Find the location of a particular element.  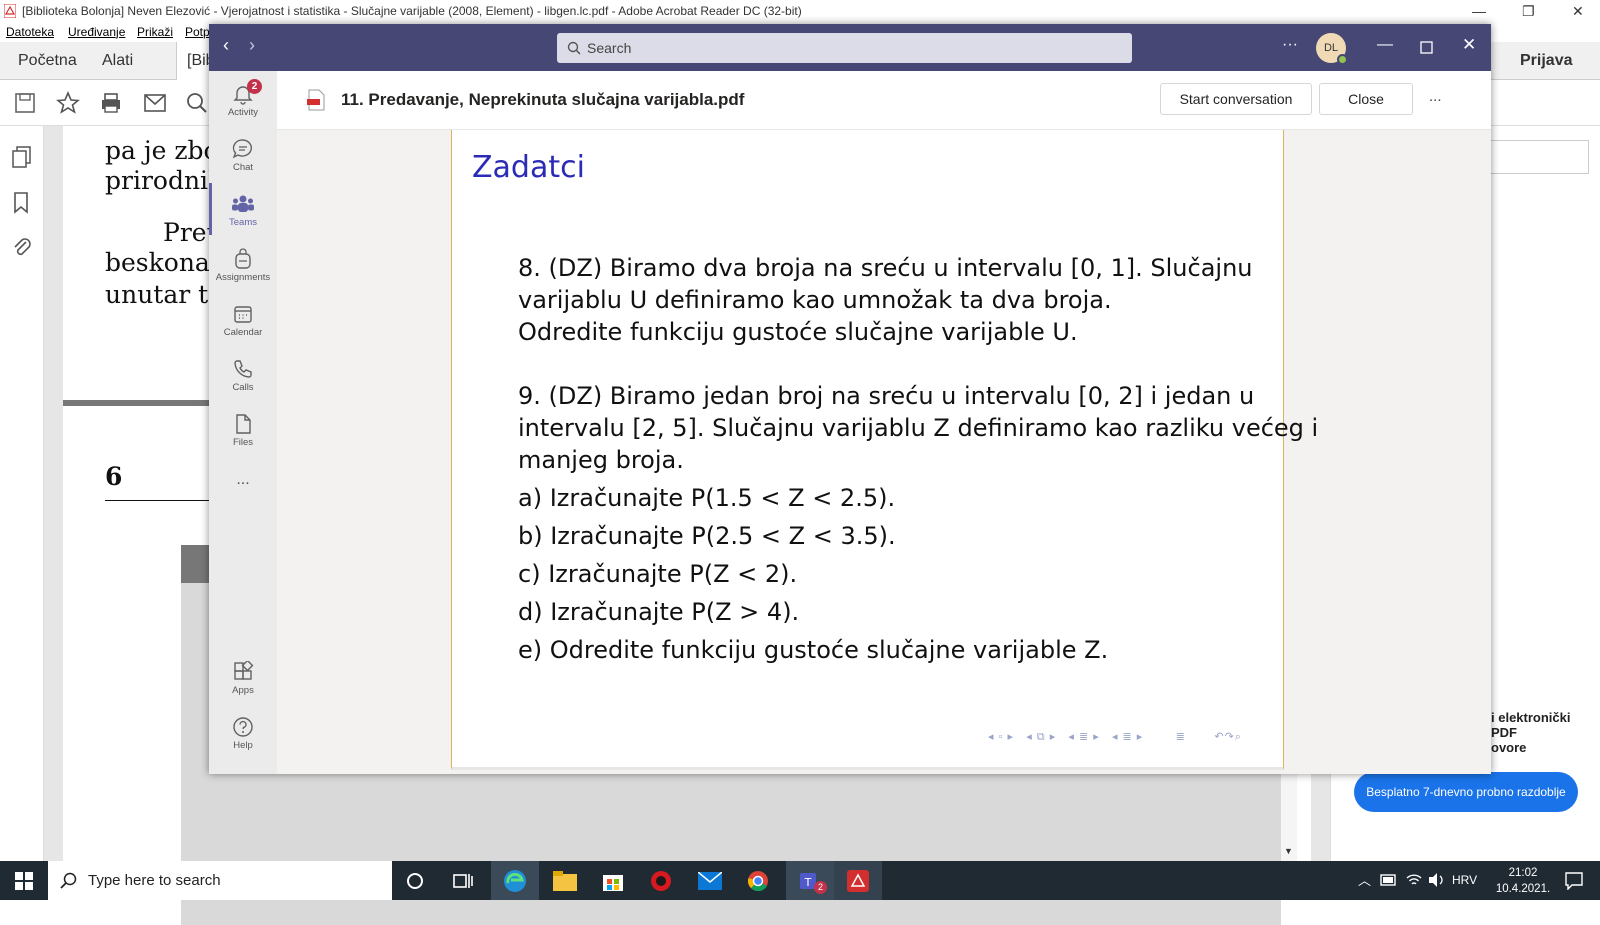

apps-icon is located at coordinates (244, 670).